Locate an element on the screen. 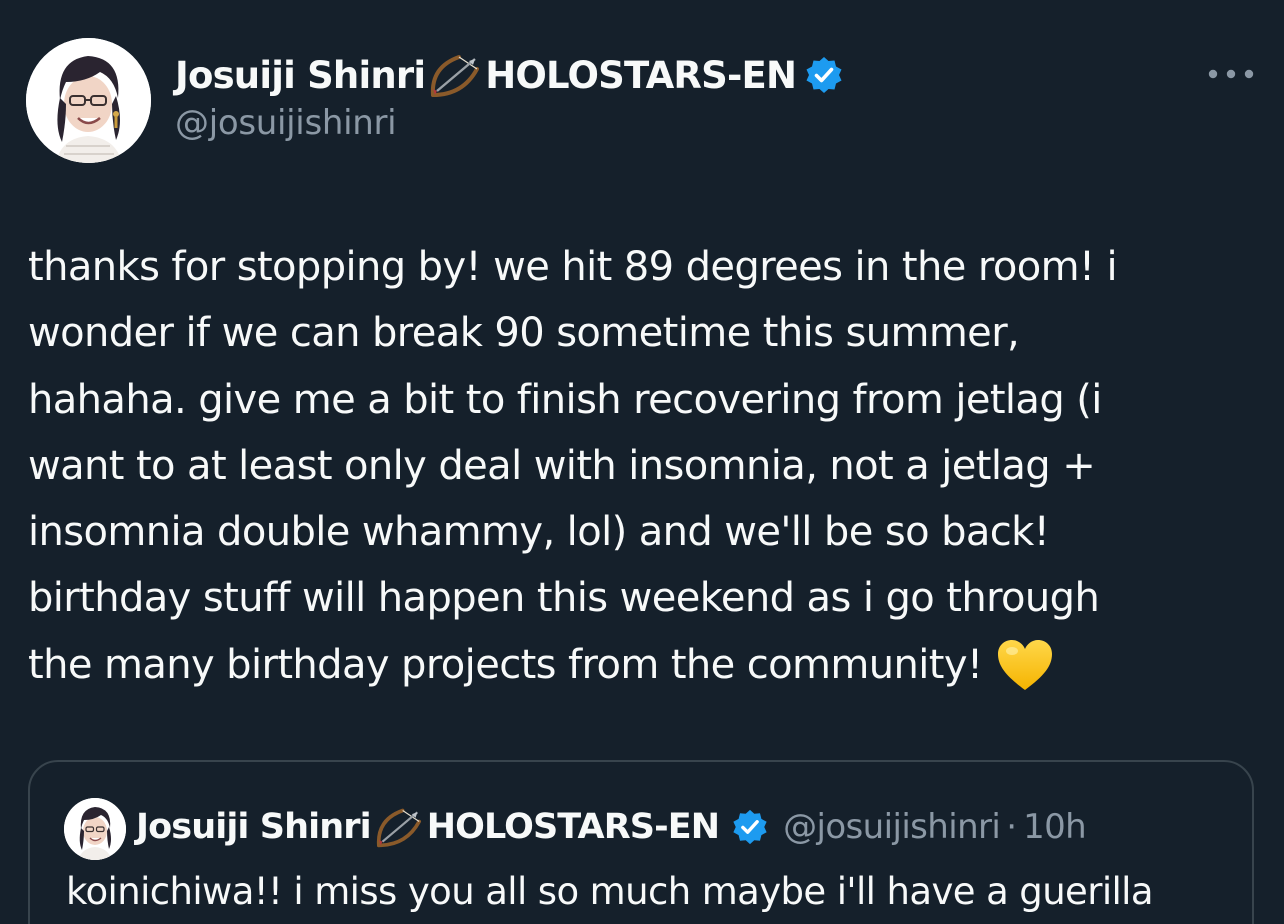 This screenshot has width=1284, height=924. yellow-heart-icon is located at coordinates (1025, 665).